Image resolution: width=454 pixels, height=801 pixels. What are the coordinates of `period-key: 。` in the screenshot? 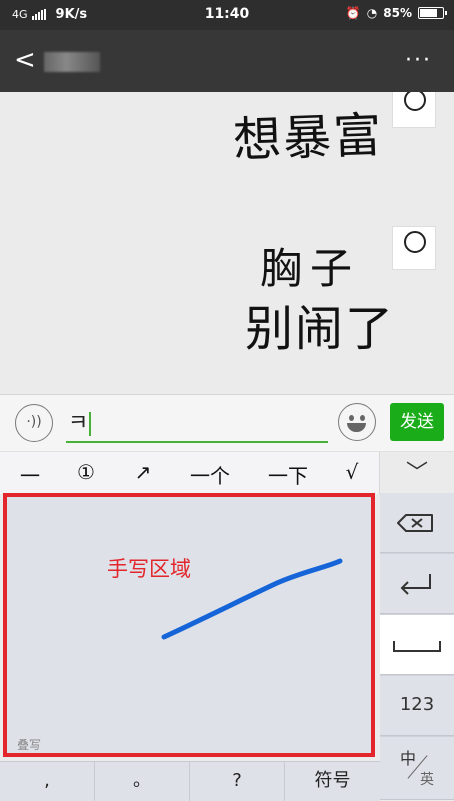 It's located at (142, 781).